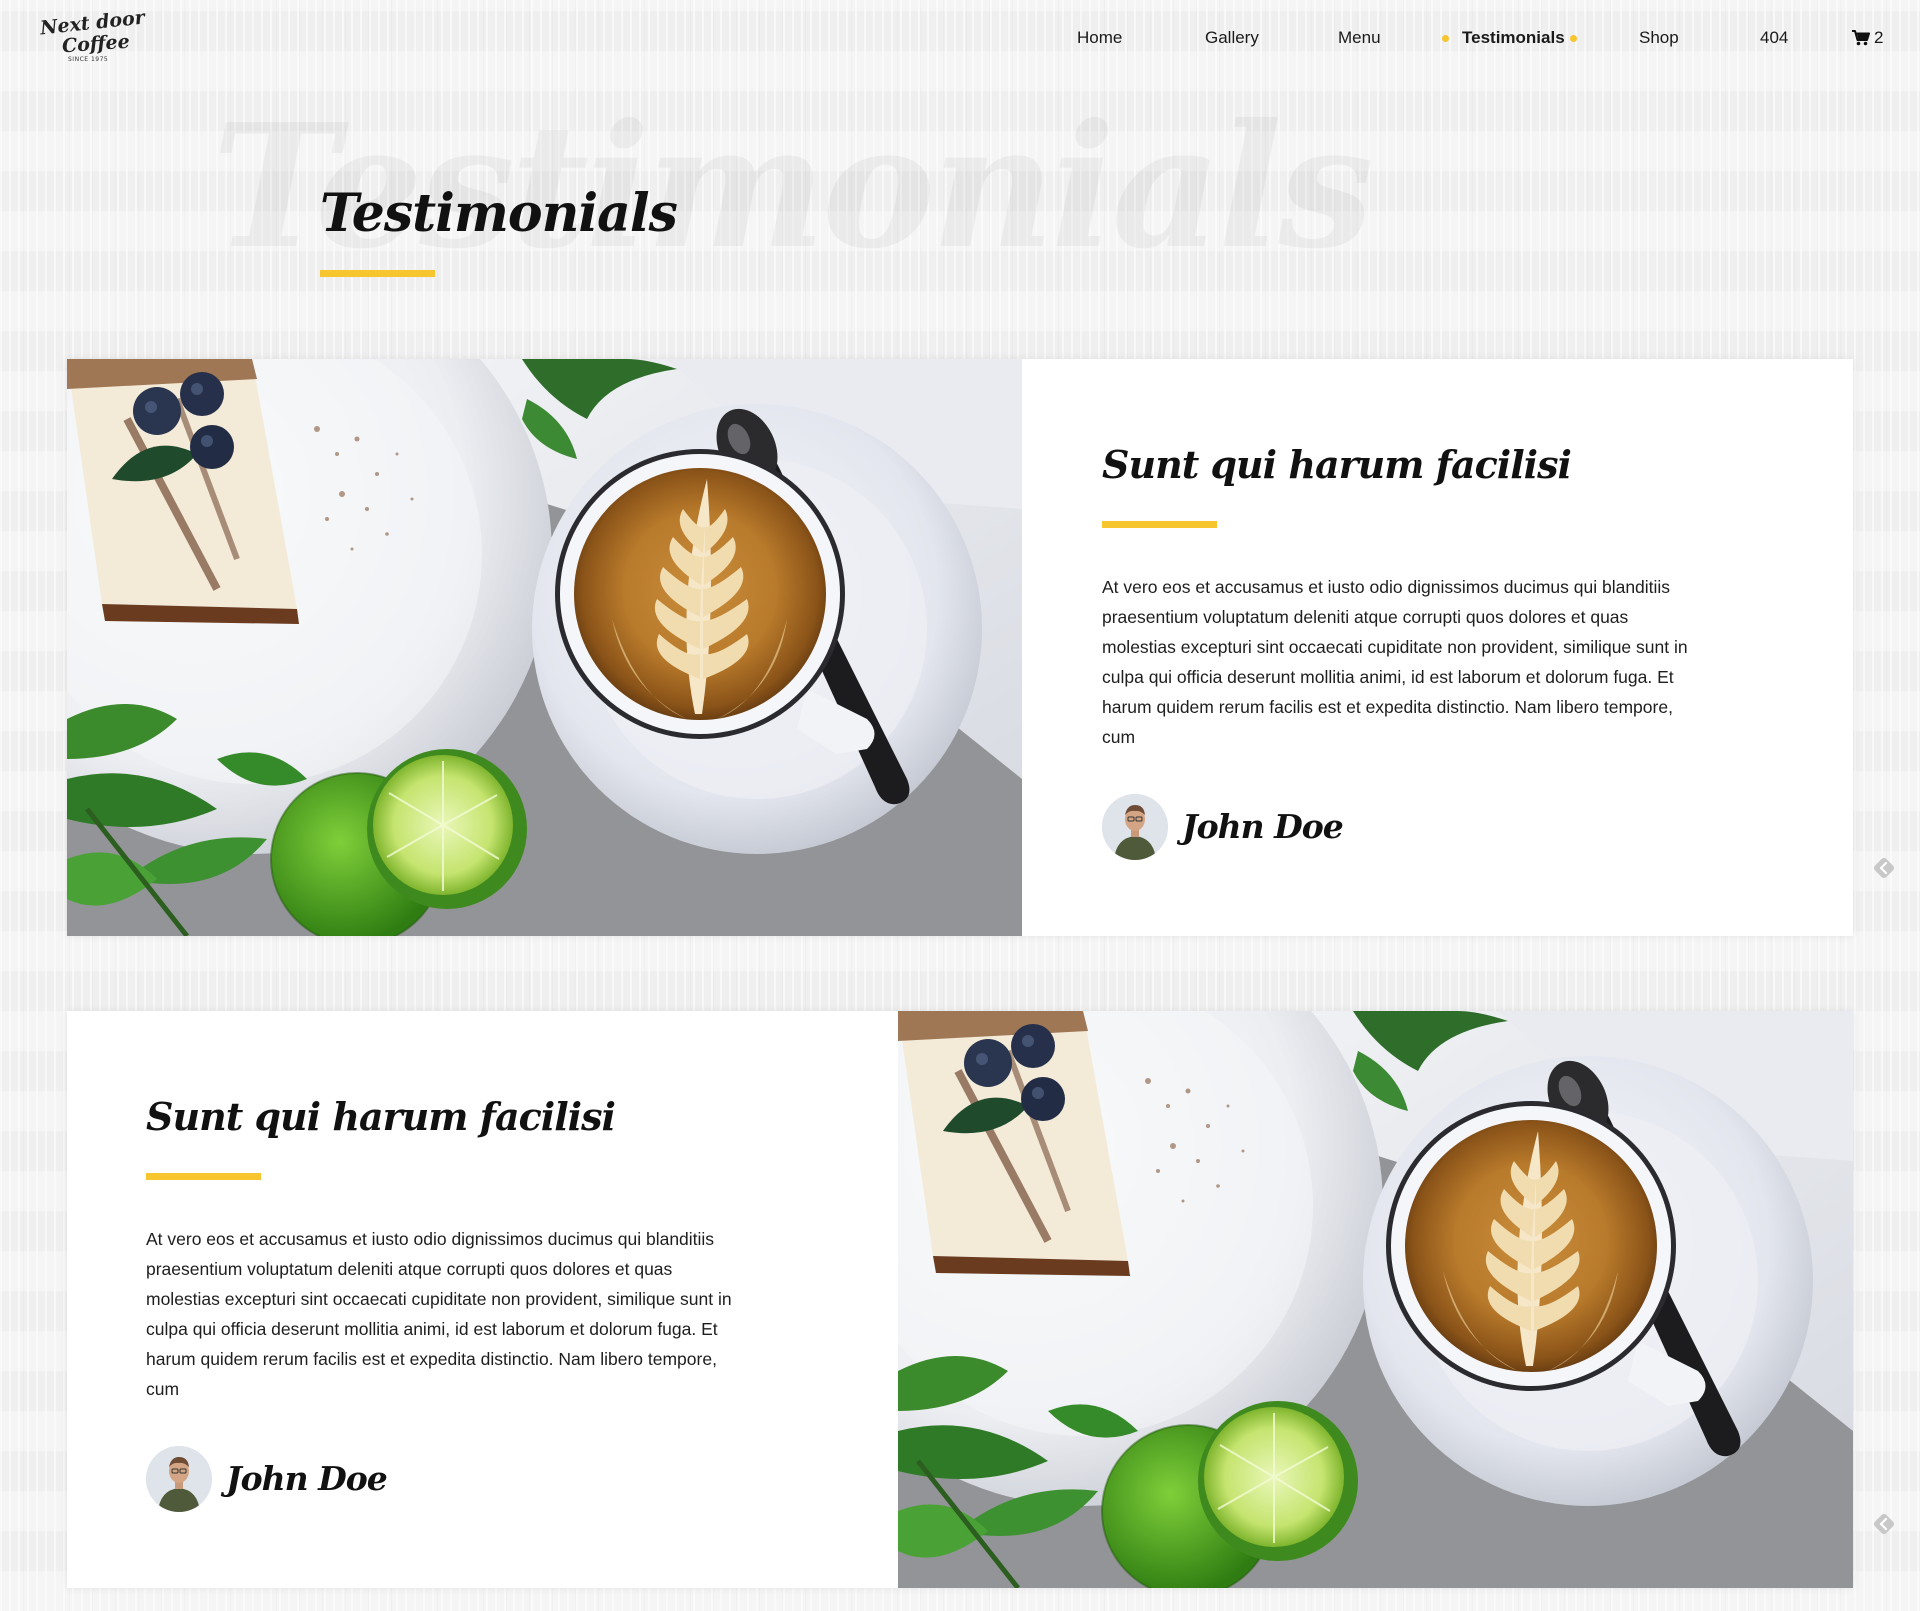 The height and width of the screenshot is (1611, 1920). I want to click on cart-icon, so click(1861, 38).